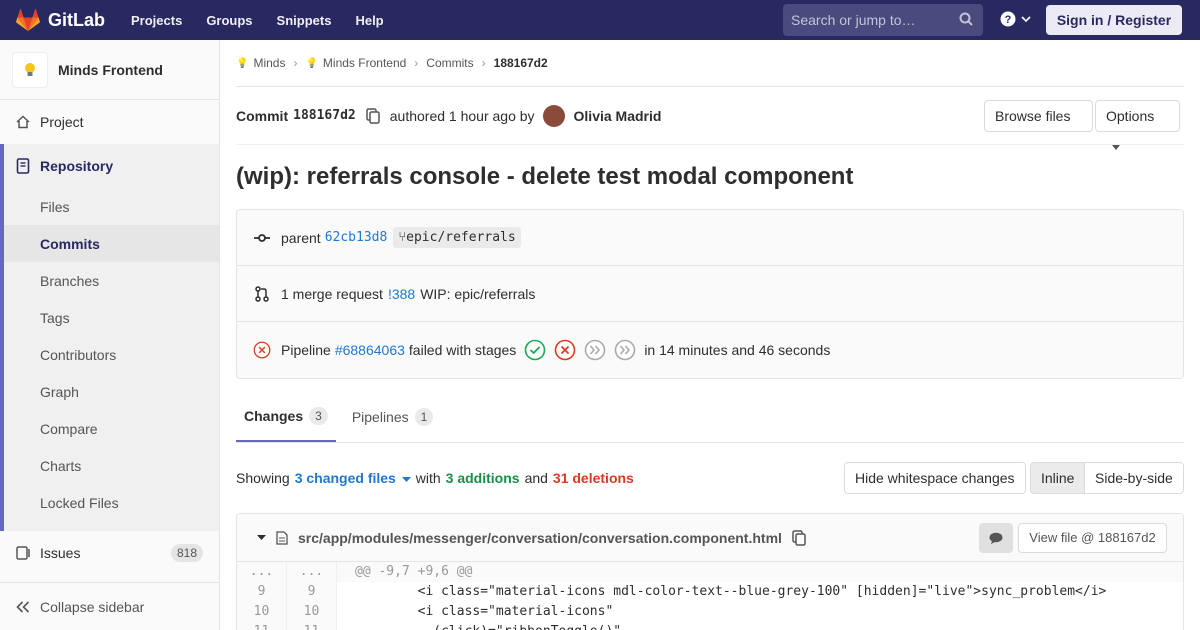  I want to click on old-line-number: 9, so click(262, 592).